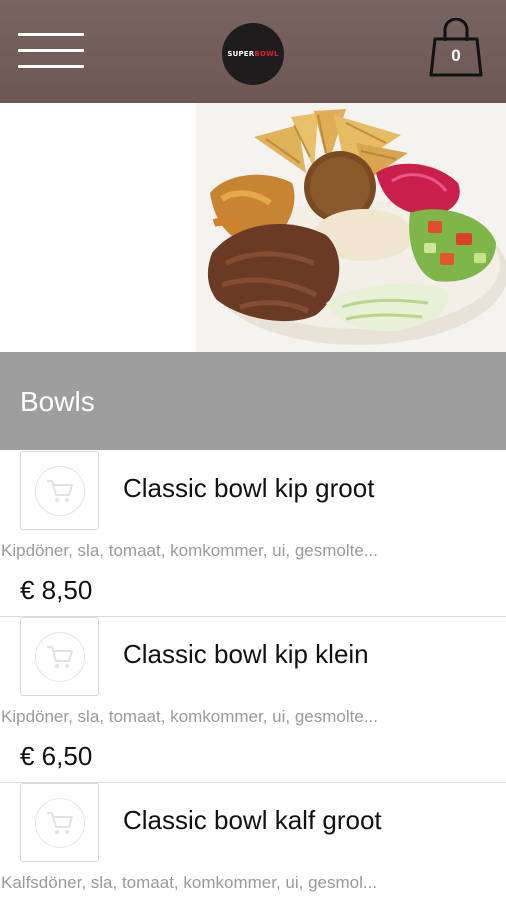 The image size is (506, 900). What do you see at coordinates (252, 820) in the screenshot?
I see `product-name: Classic bowl kalf groot` at bounding box center [252, 820].